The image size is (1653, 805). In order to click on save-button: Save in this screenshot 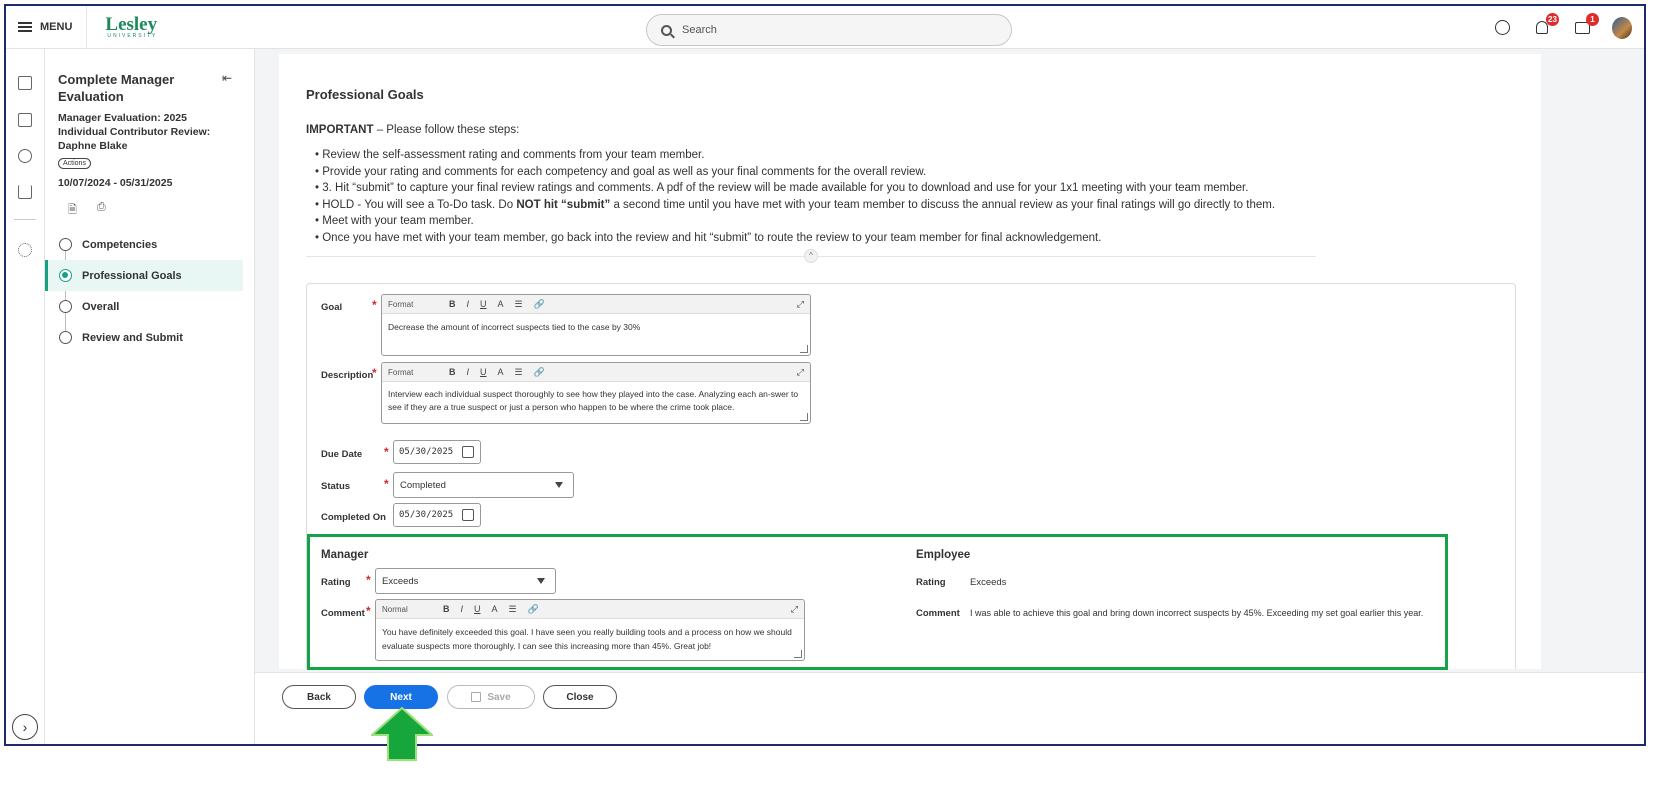, I will do `click(491, 697)`.